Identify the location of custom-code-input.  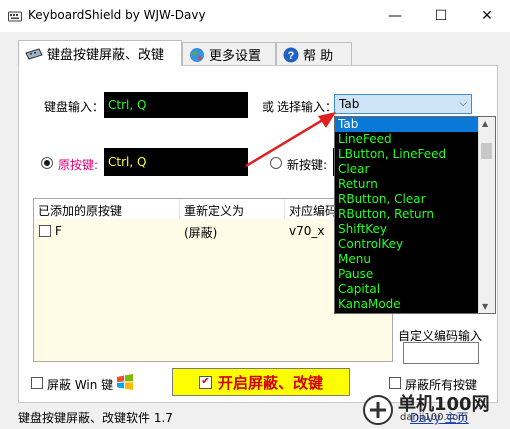
(441, 353).